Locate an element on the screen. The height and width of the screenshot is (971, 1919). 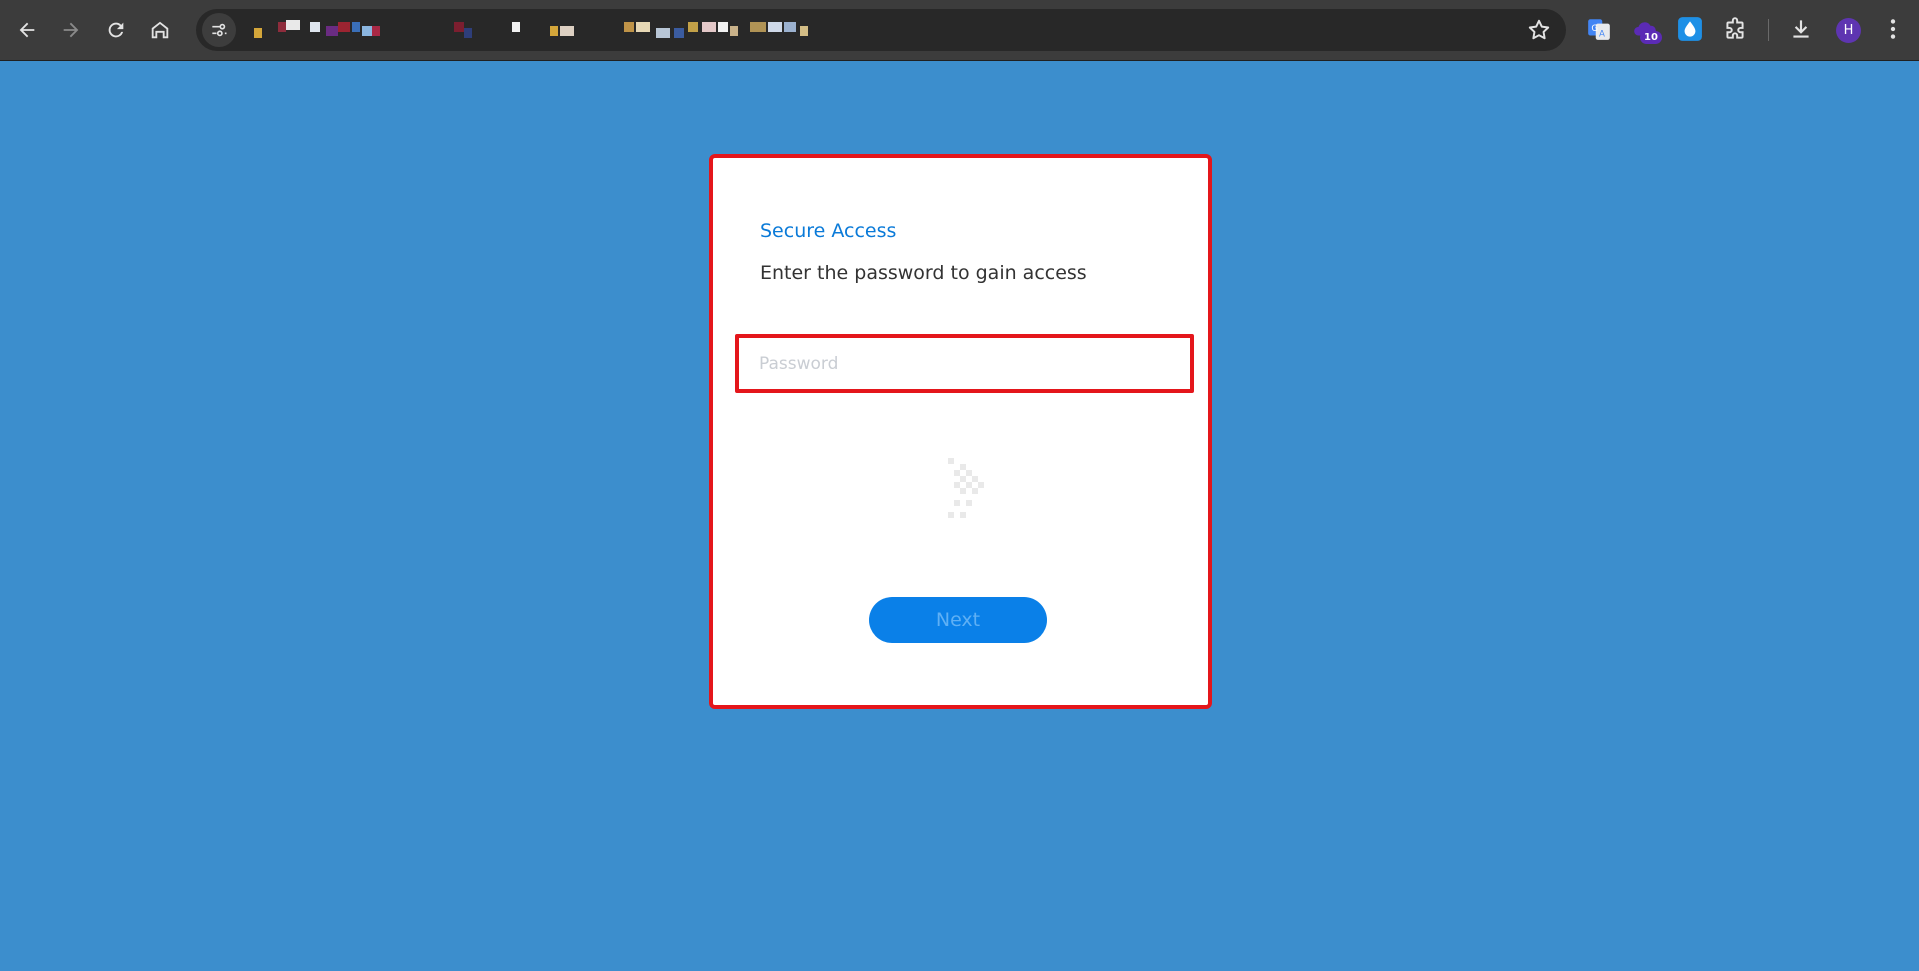
home-button is located at coordinates (160, 30).